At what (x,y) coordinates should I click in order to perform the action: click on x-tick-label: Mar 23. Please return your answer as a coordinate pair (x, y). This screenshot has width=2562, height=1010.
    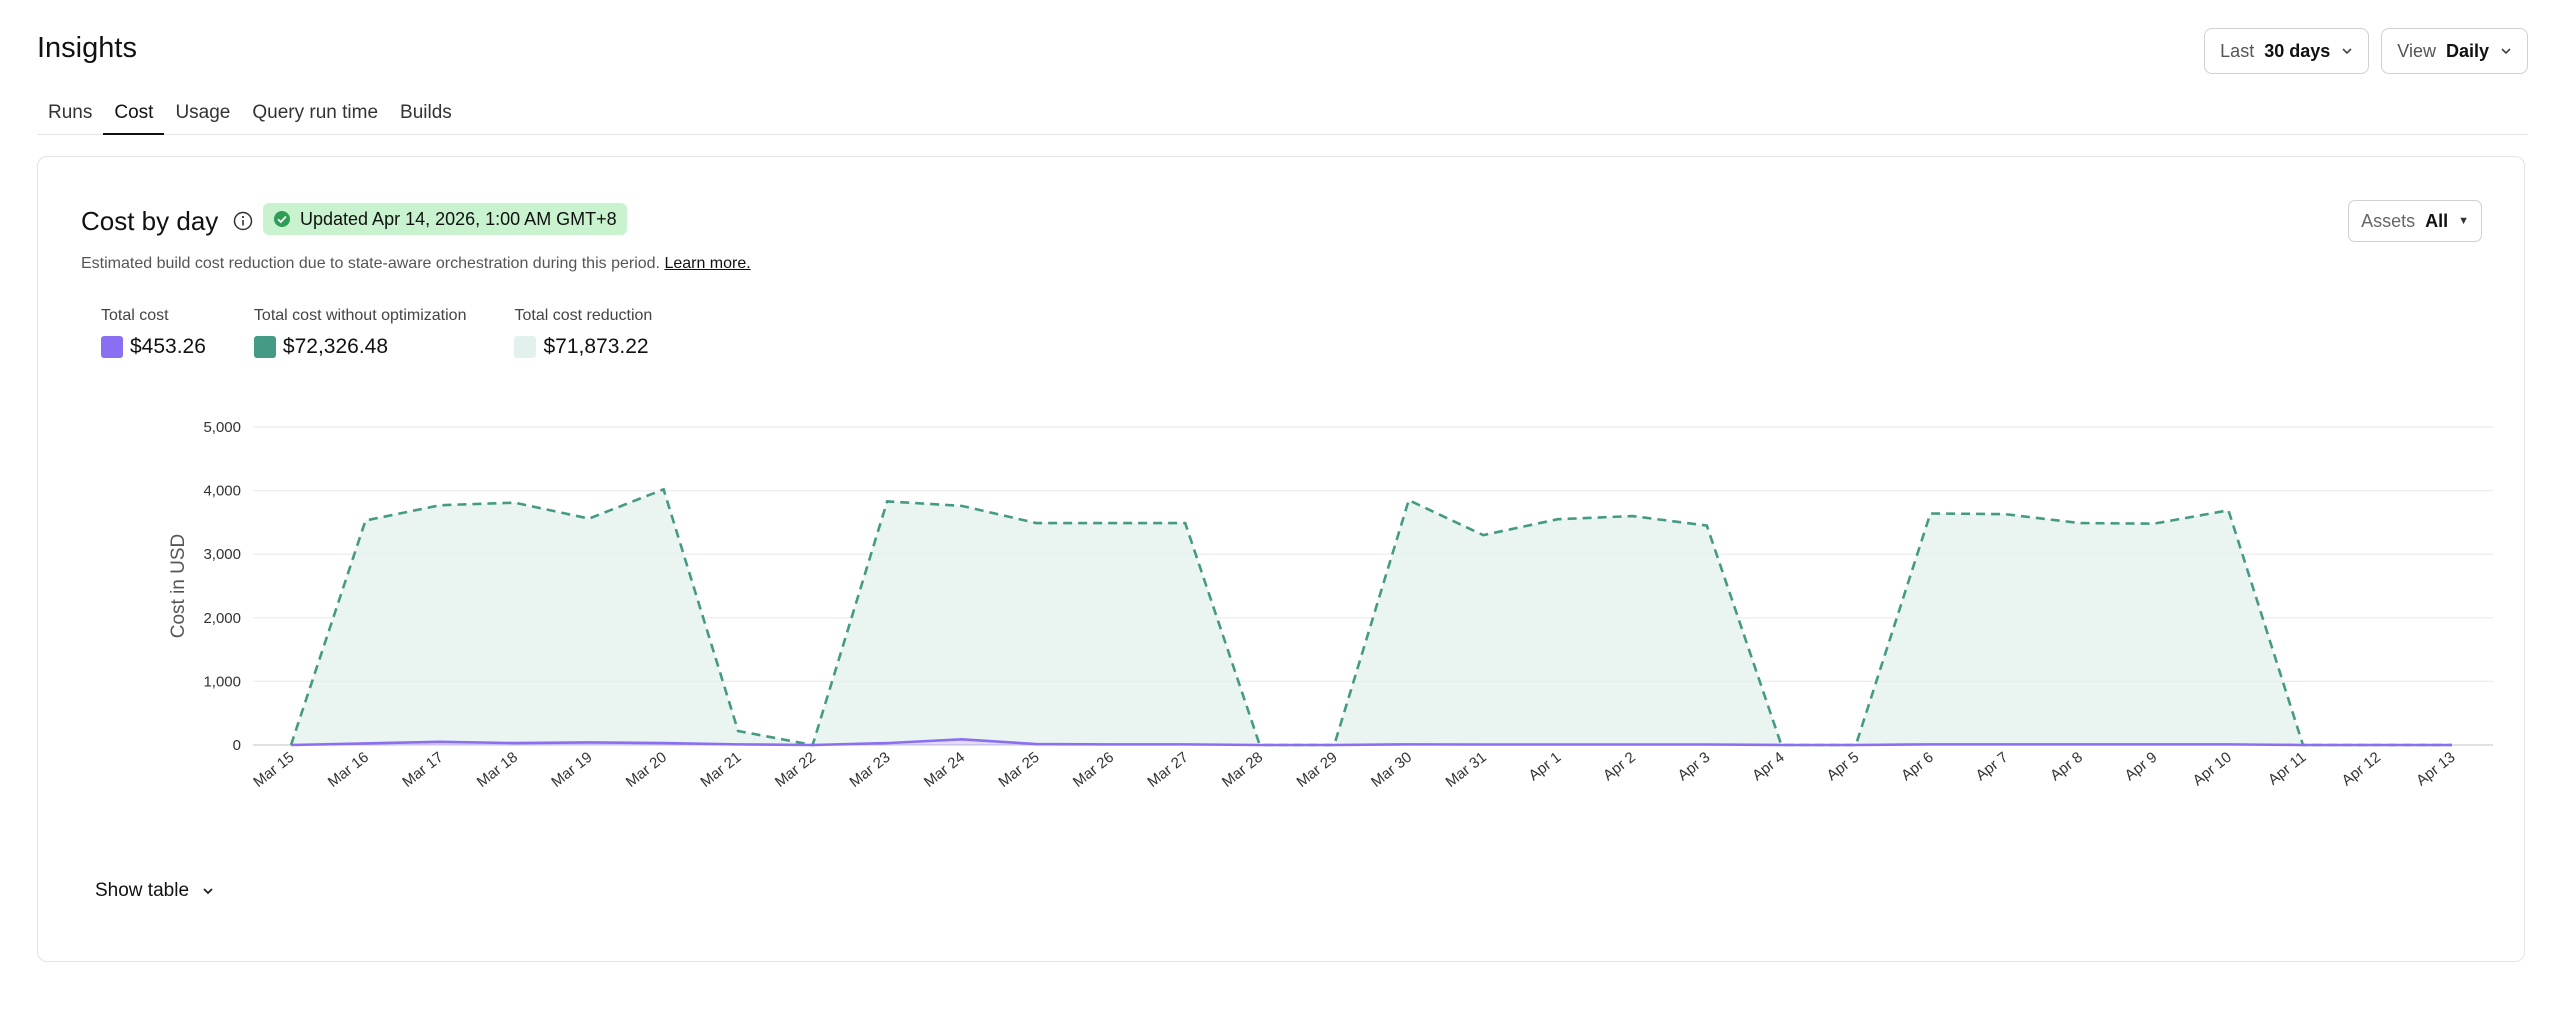
    Looking at the image, I should click on (869, 770).